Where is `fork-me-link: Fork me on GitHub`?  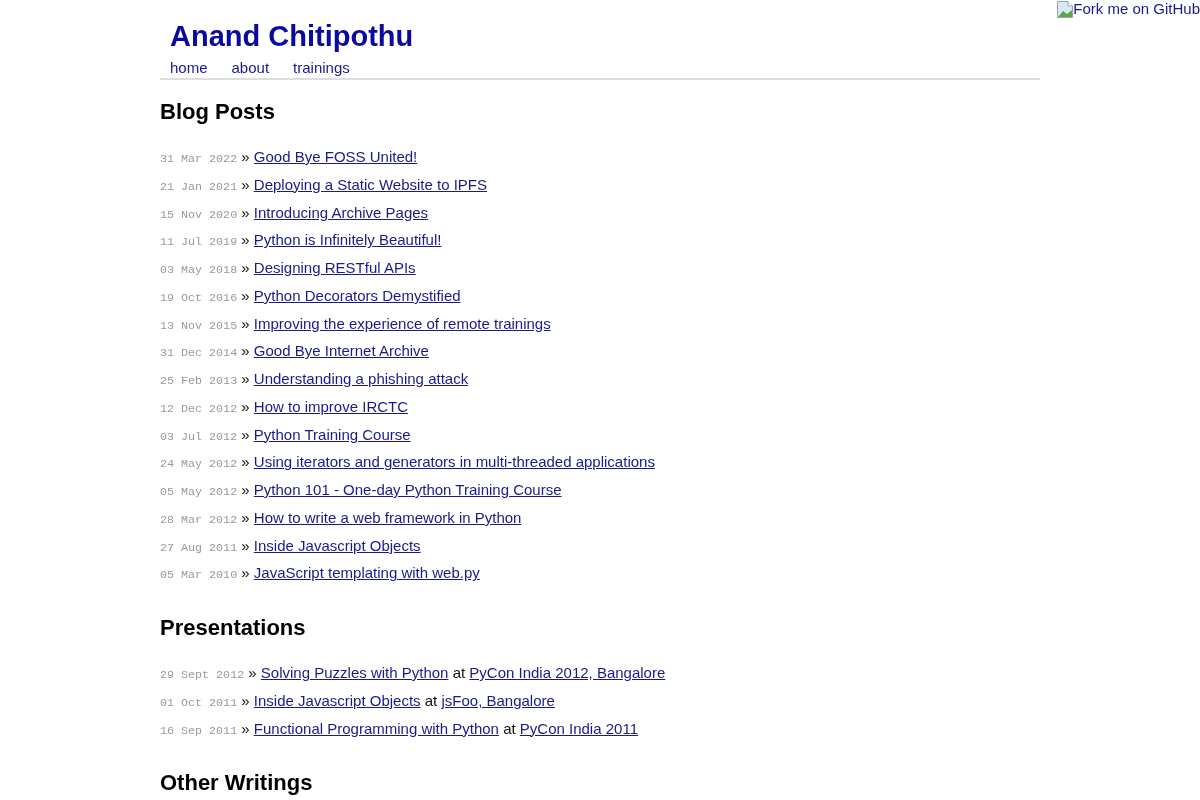 fork-me-link: Fork me on GitHub is located at coordinates (1128, 9).